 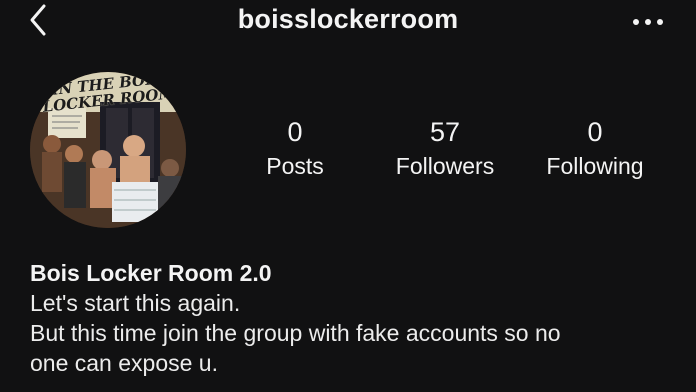 I want to click on bio-line-1: Let's start this again., so click(x=135, y=303).